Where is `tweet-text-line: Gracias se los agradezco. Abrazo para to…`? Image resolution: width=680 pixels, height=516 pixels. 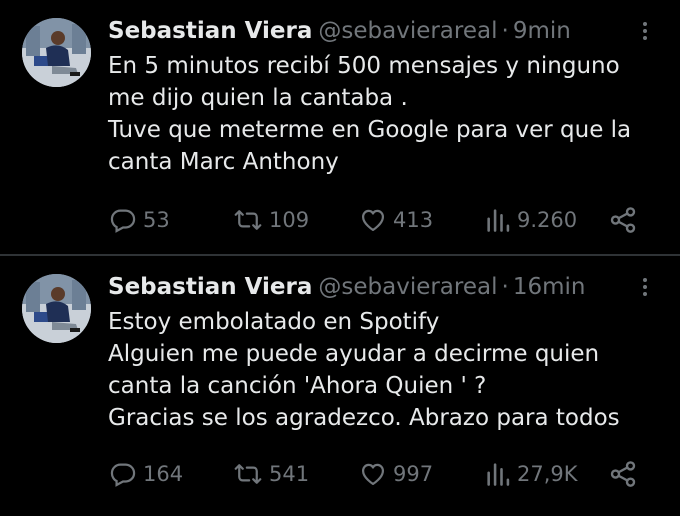 tweet-text-line: Gracias se los agradezco. Abrazo para to… is located at coordinates (364, 418).